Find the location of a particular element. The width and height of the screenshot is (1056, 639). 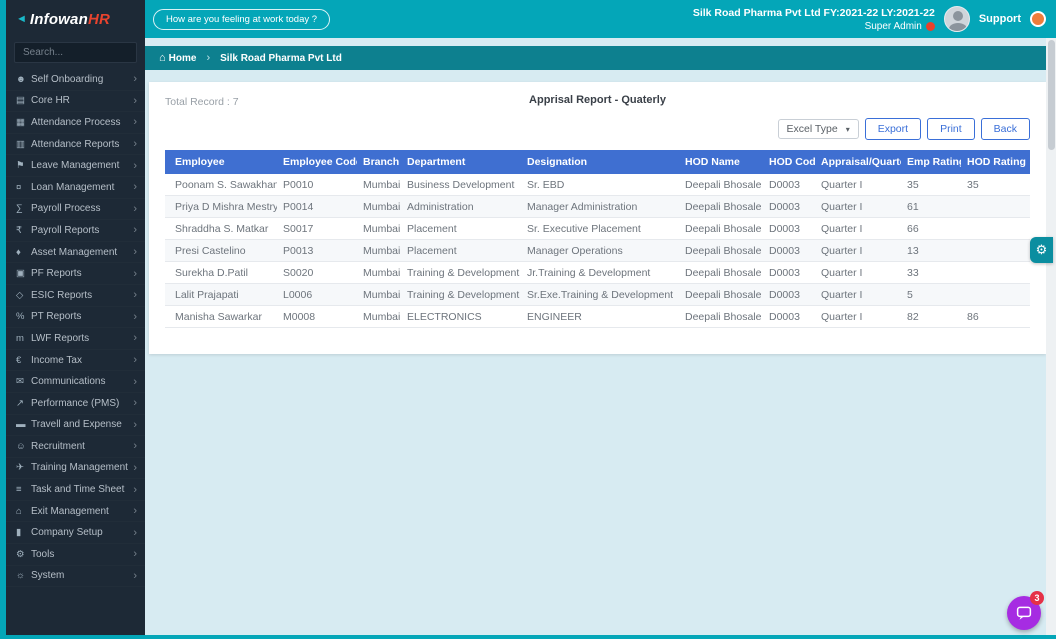

table-header-cell: Branch is located at coordinates (379, 162).